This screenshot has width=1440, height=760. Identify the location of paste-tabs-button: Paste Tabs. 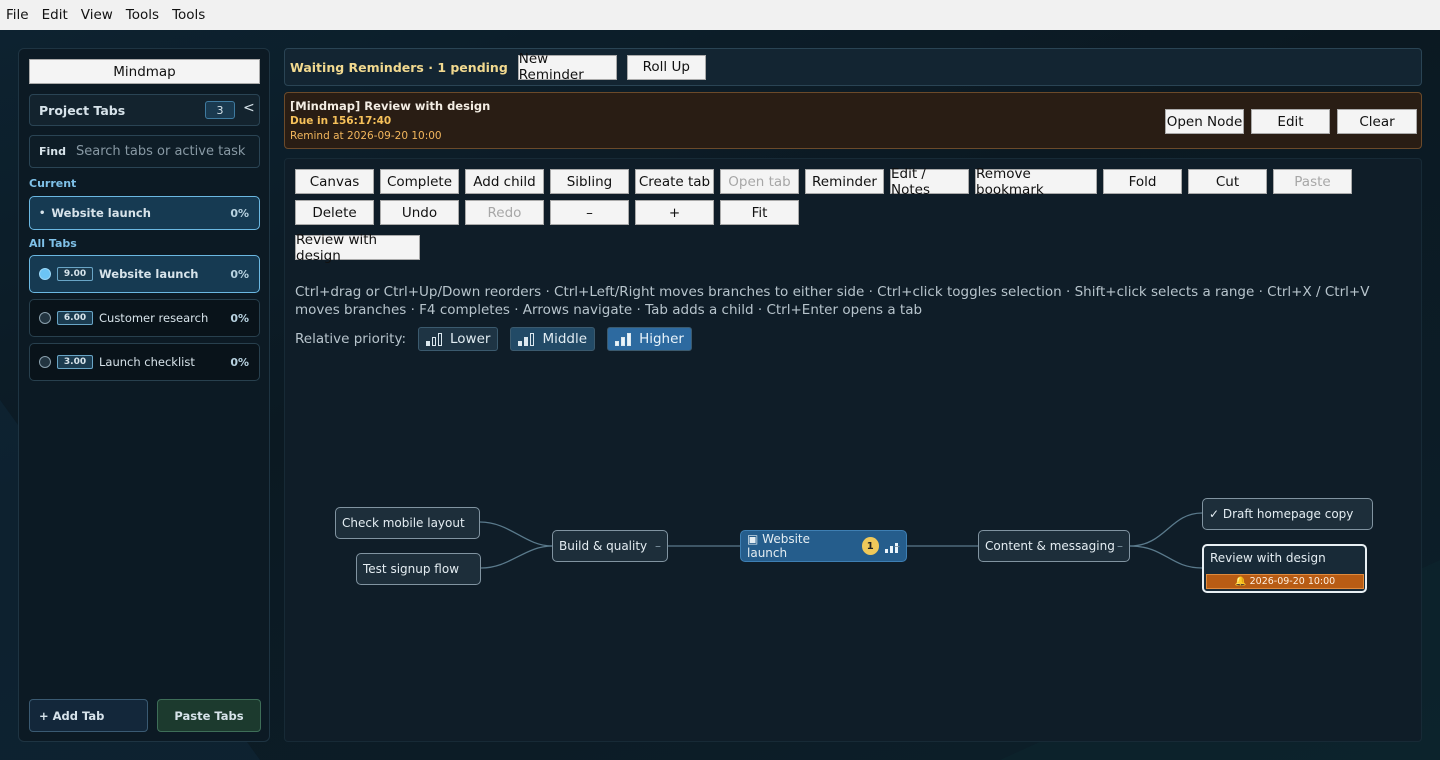
(209, 715).